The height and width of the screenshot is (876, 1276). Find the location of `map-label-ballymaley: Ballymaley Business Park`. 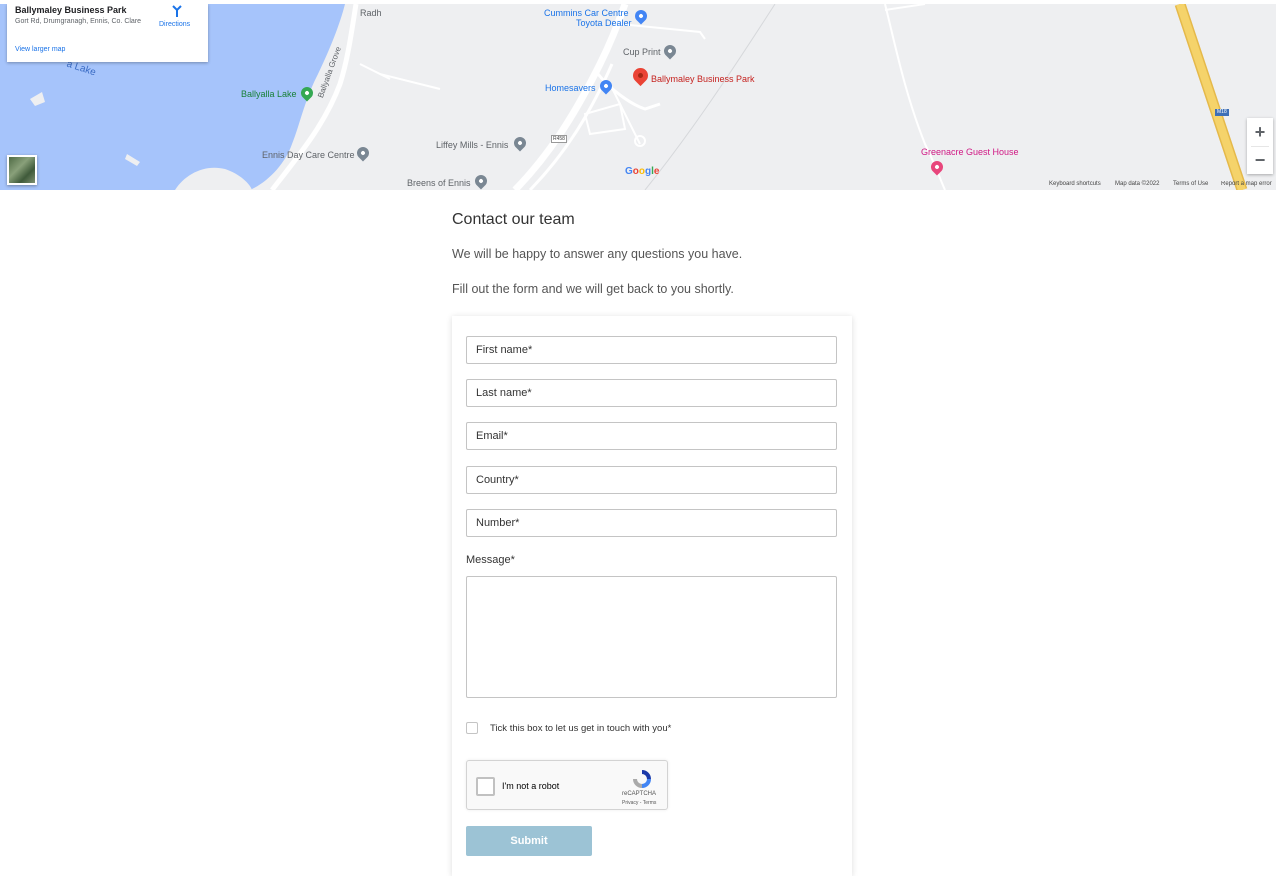

map-label-ballymaley: Ballymaley Business Park is located at coordinates (703, 79).